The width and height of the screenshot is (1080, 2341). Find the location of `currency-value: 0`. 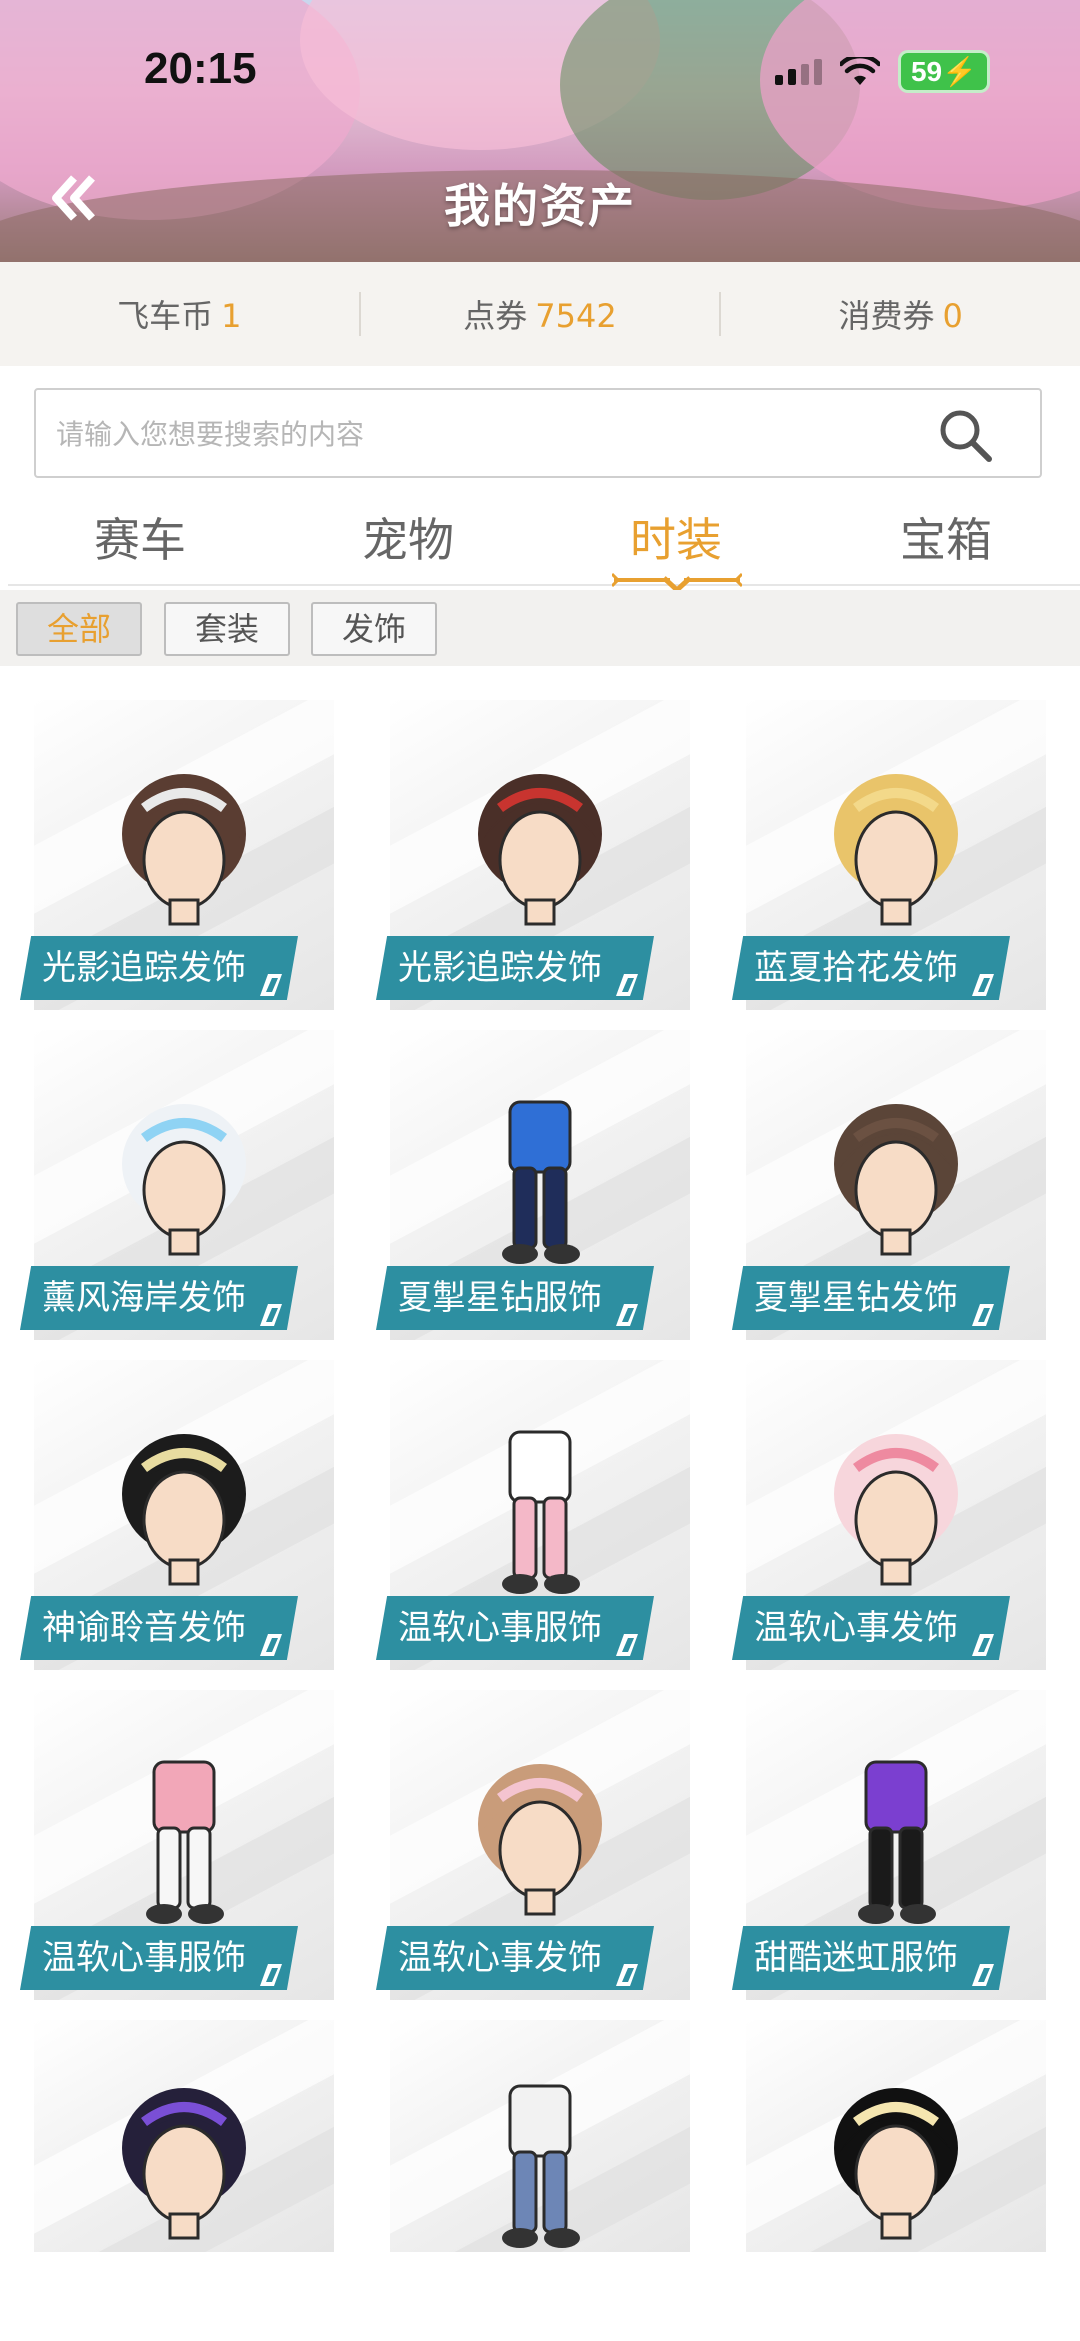

currency-value: 0 is located at coordinates (952, 316).